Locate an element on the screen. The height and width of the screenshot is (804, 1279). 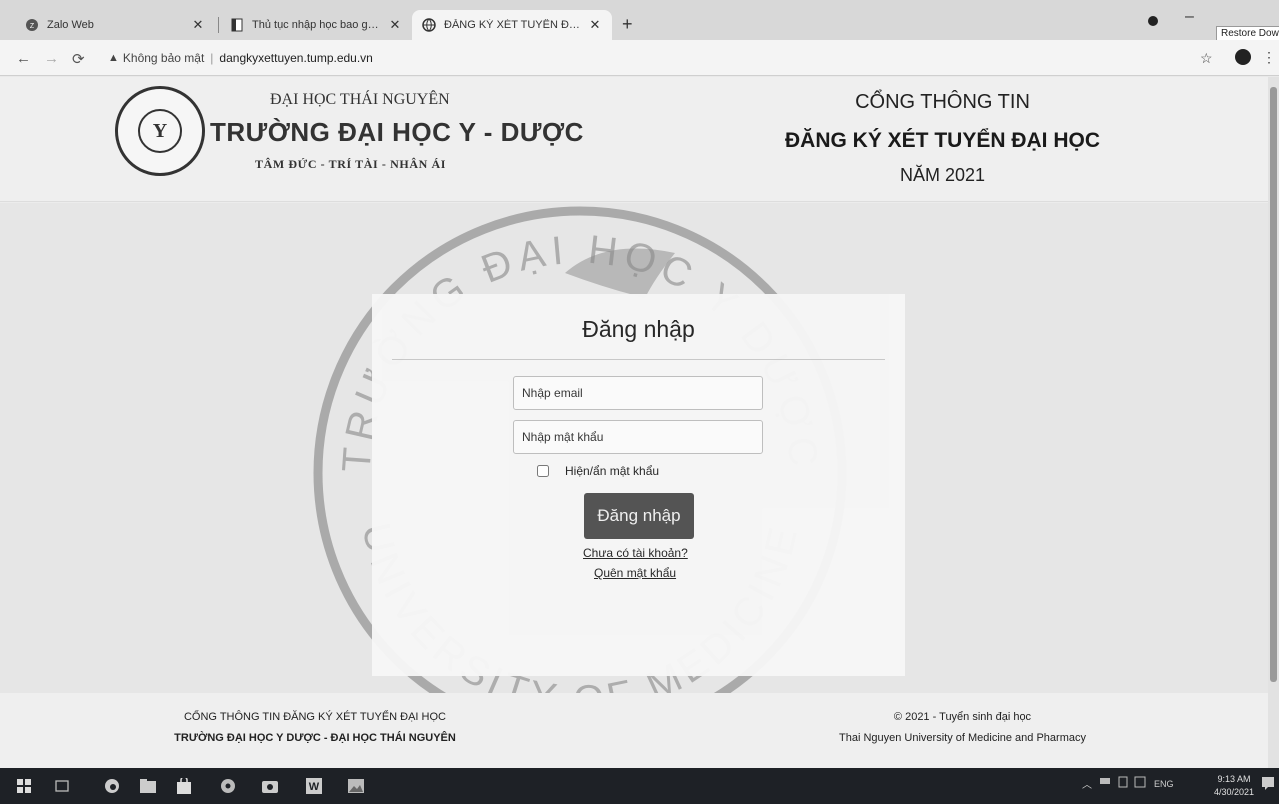
vertical-scrollbar is located at coordinates (1273, 422).